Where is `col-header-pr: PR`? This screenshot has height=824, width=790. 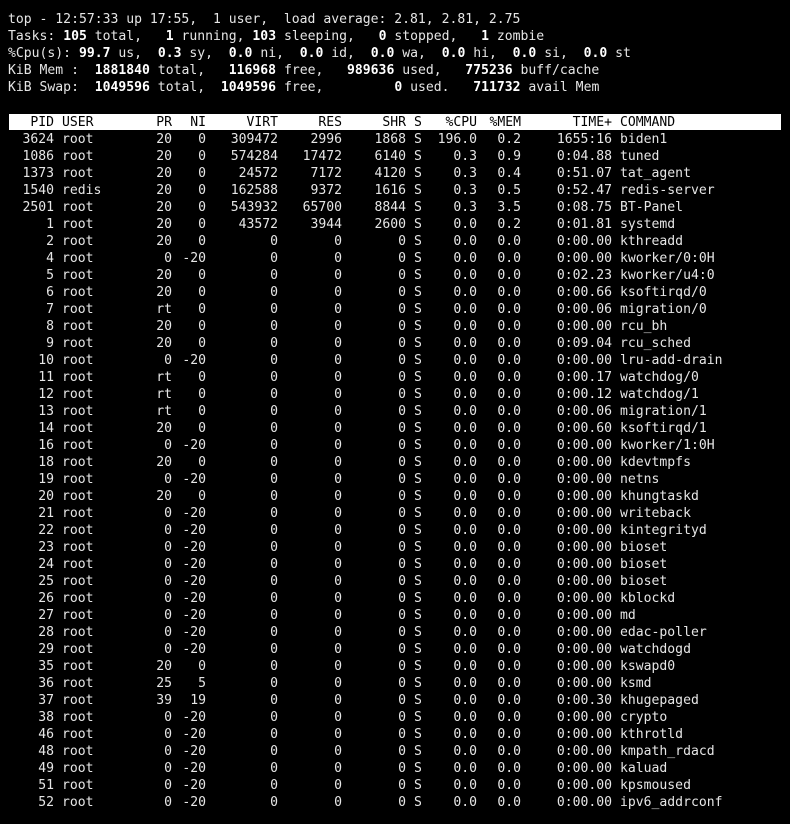 col-header-pr: PR is located at coordinates (156, 122).